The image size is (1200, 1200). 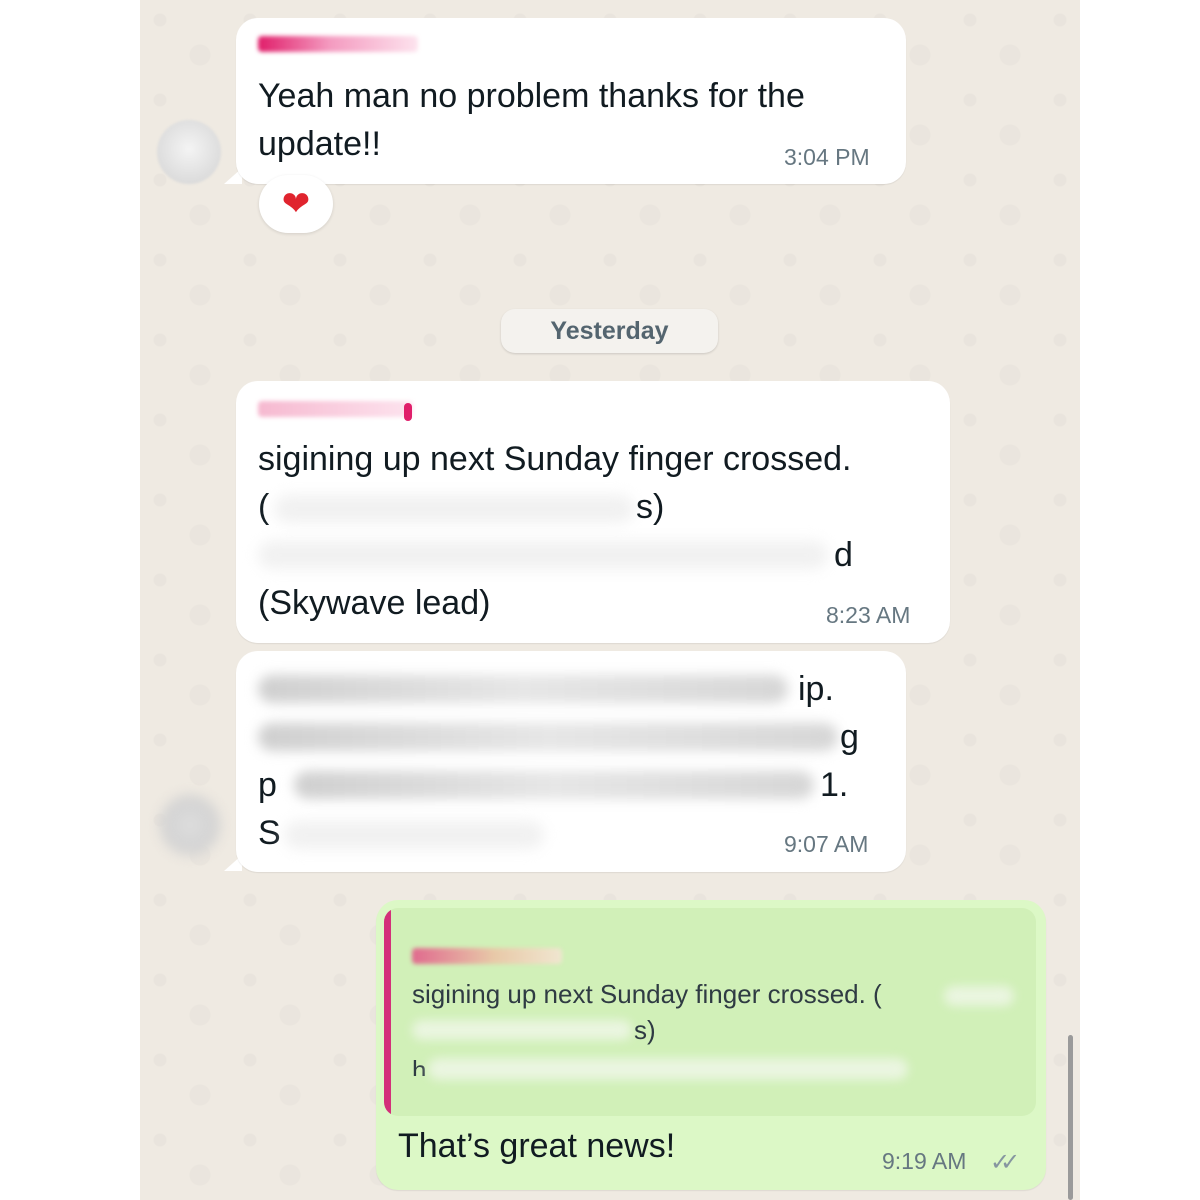 What do you see at coordinates (387, 1012) in the screenshot?
I see `quote-accent-bar` at bounding box center [387, 1012].